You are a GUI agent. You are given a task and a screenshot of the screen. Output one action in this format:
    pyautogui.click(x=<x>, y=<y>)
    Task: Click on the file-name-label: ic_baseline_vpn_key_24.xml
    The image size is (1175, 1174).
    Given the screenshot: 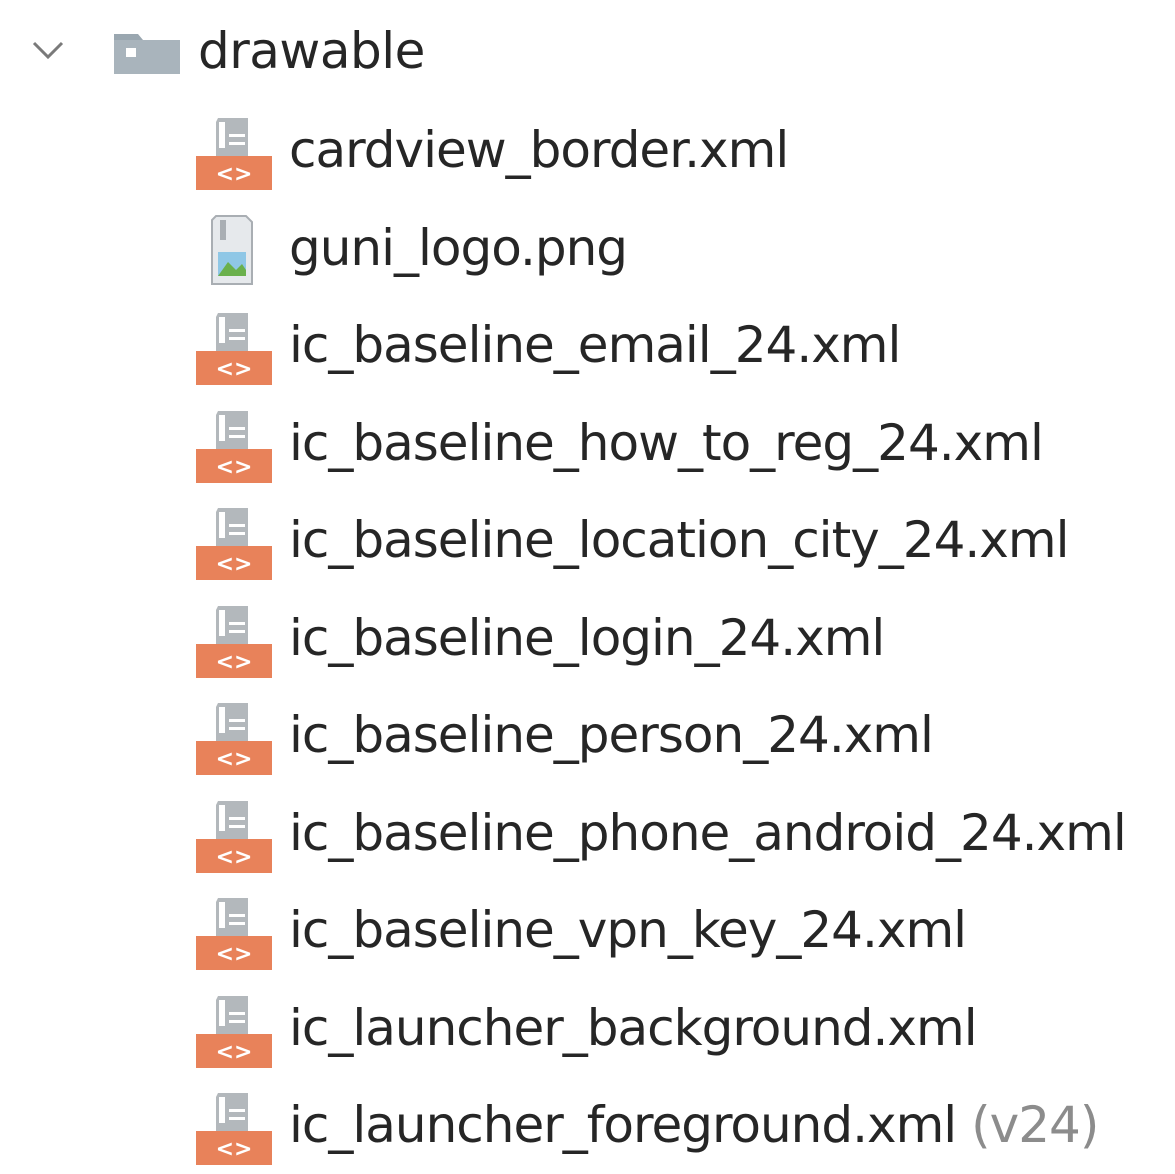 What is the action you would take?
    pyautogui.click(x=628, y=930)
    